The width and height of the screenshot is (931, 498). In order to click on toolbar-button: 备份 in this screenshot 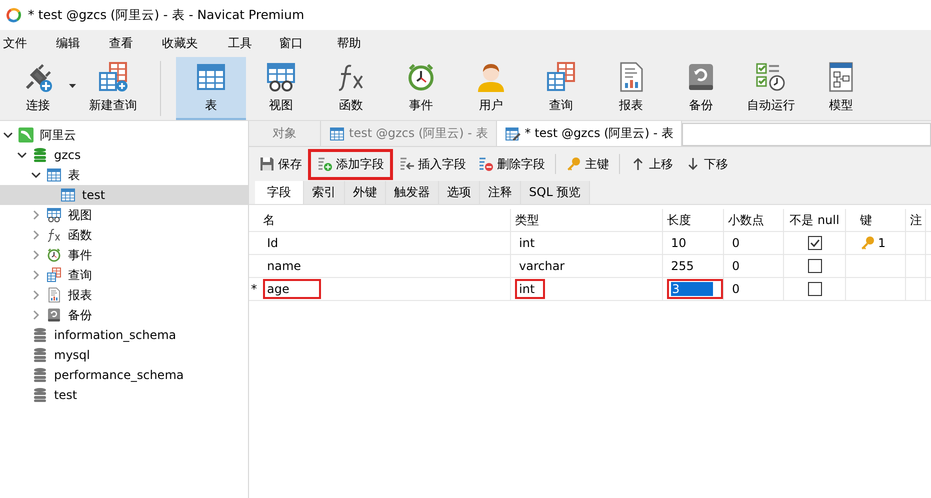, I will do `click(701, 88)`.